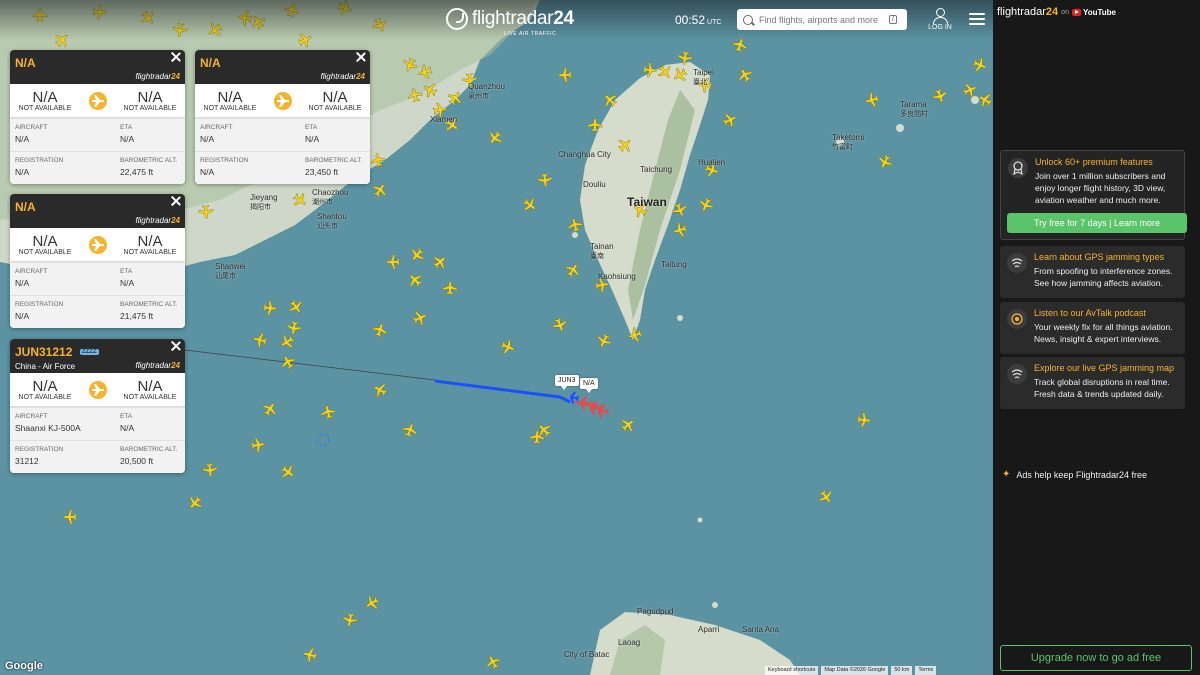  Describe the element at coordinates (792, 670) in the screenshot. I see `keyboard-shortcuts-link: Keyboard shortcuts` at that location.